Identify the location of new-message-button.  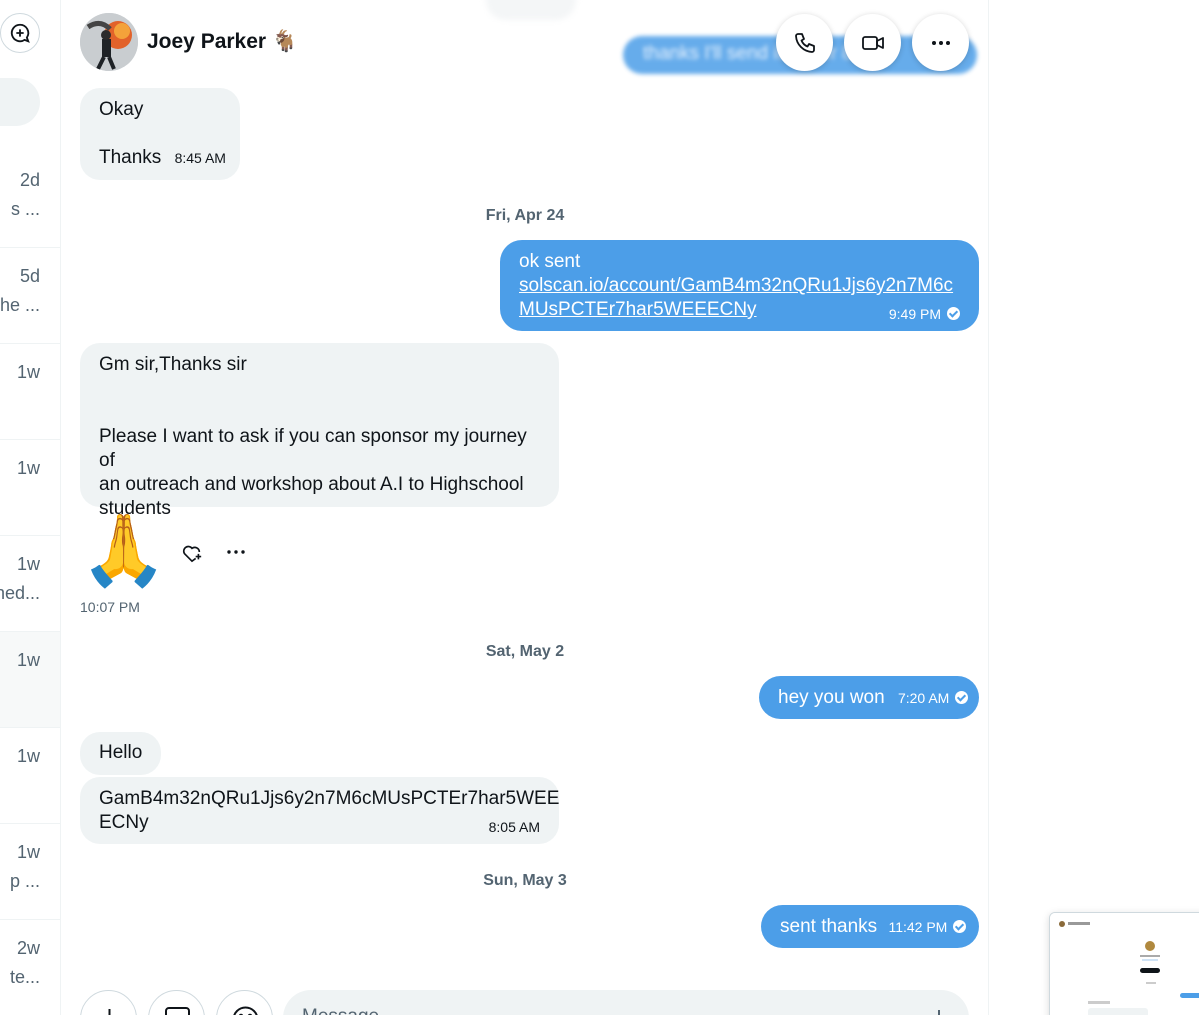
(20, 33).